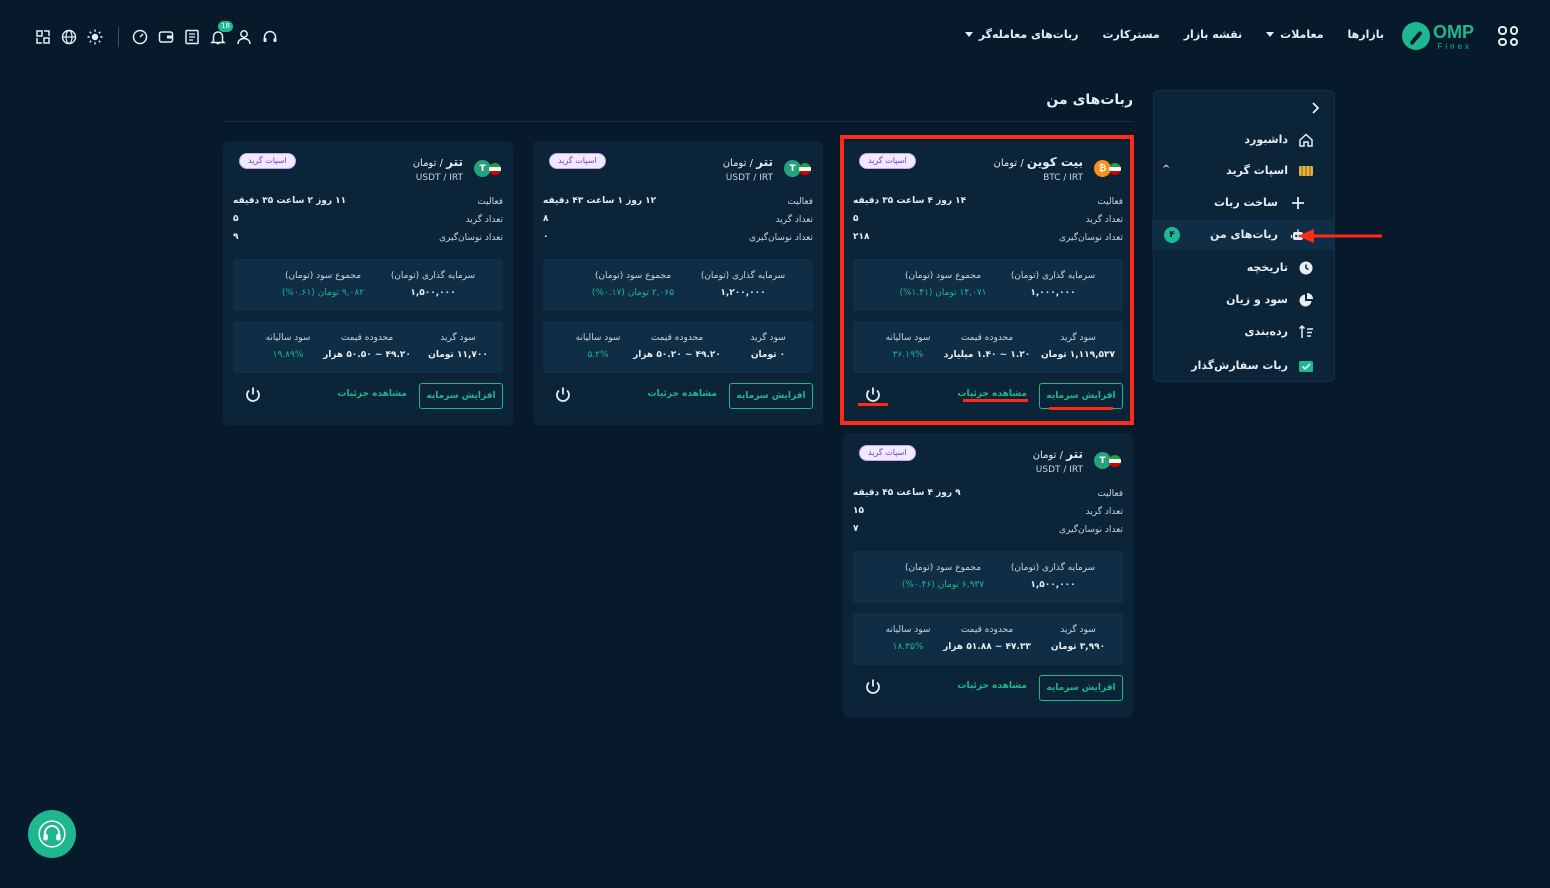  I want to click on wallet-icon, so click(166, 37).